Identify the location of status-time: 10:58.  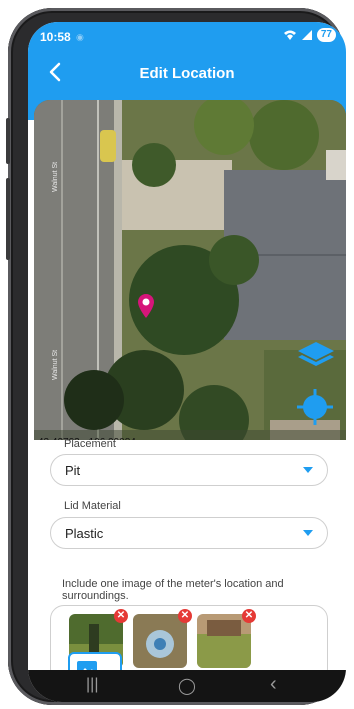
(55, 37).